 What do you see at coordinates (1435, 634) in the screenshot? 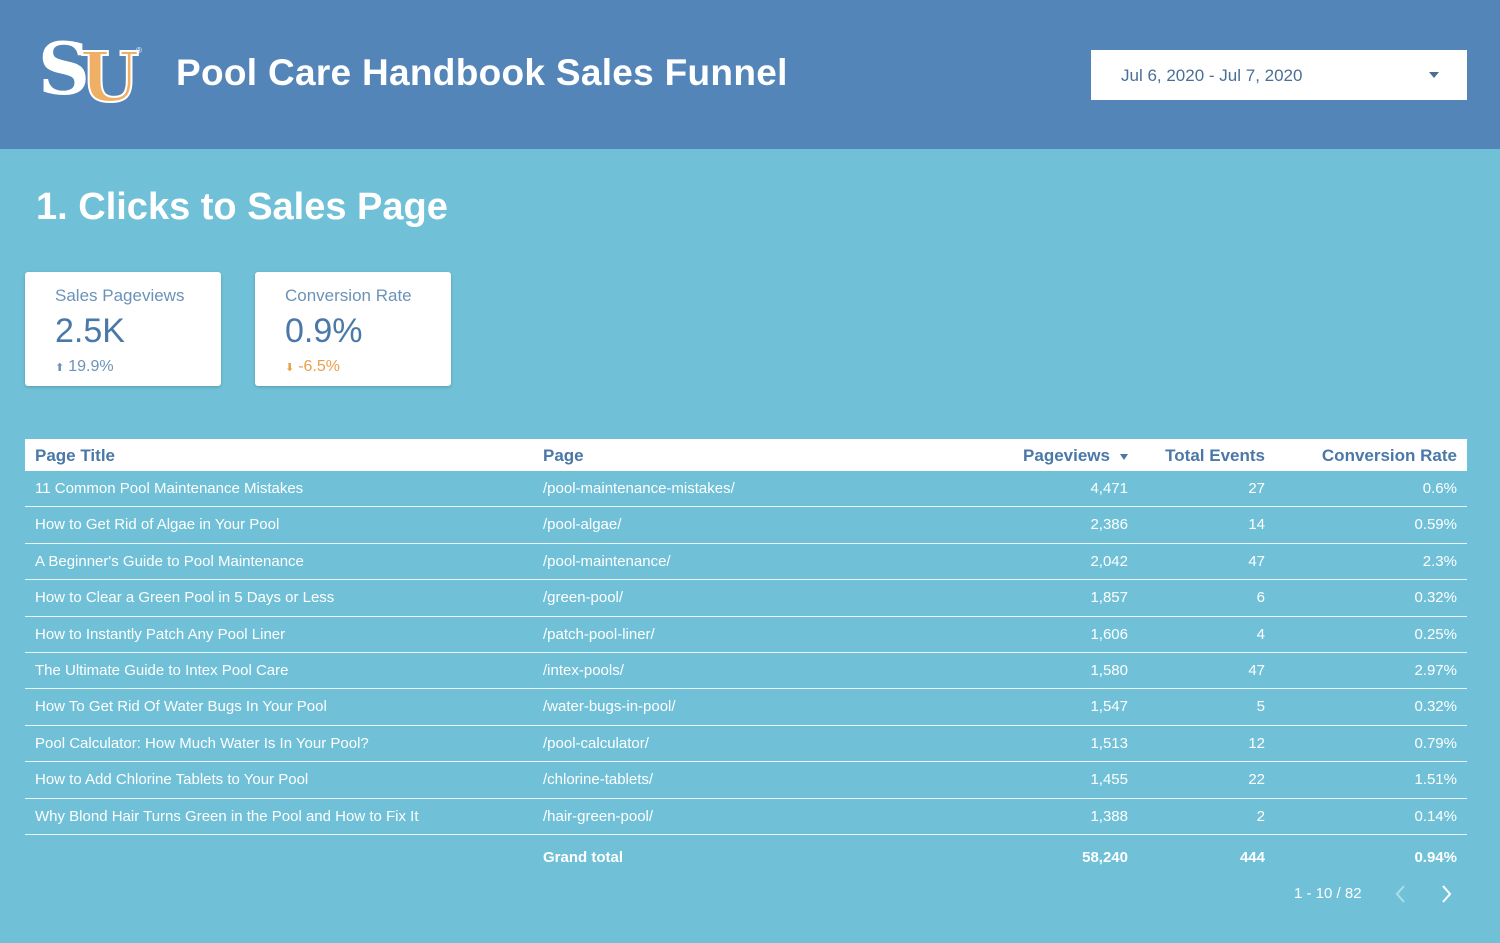
I see `cell-conversion-rate: 0.25%` at bounding box center [1435, 634].